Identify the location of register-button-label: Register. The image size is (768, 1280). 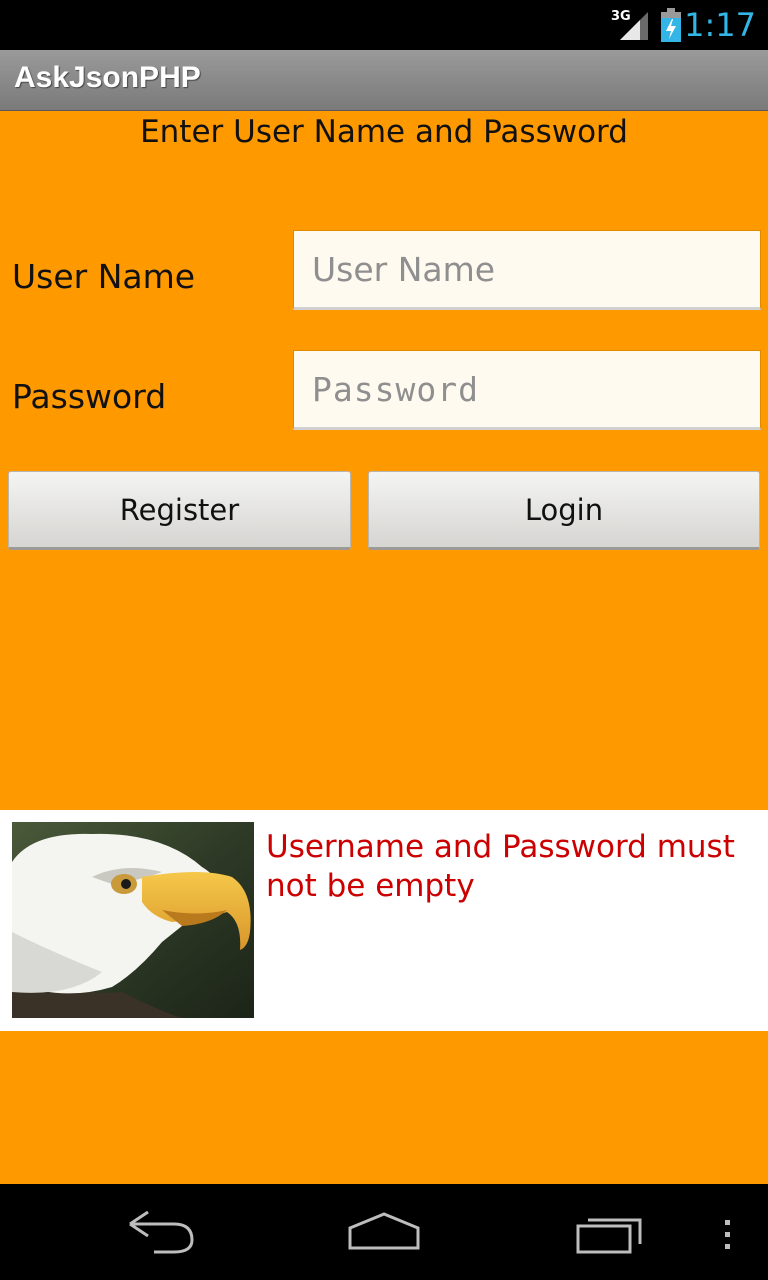
(179, 509).